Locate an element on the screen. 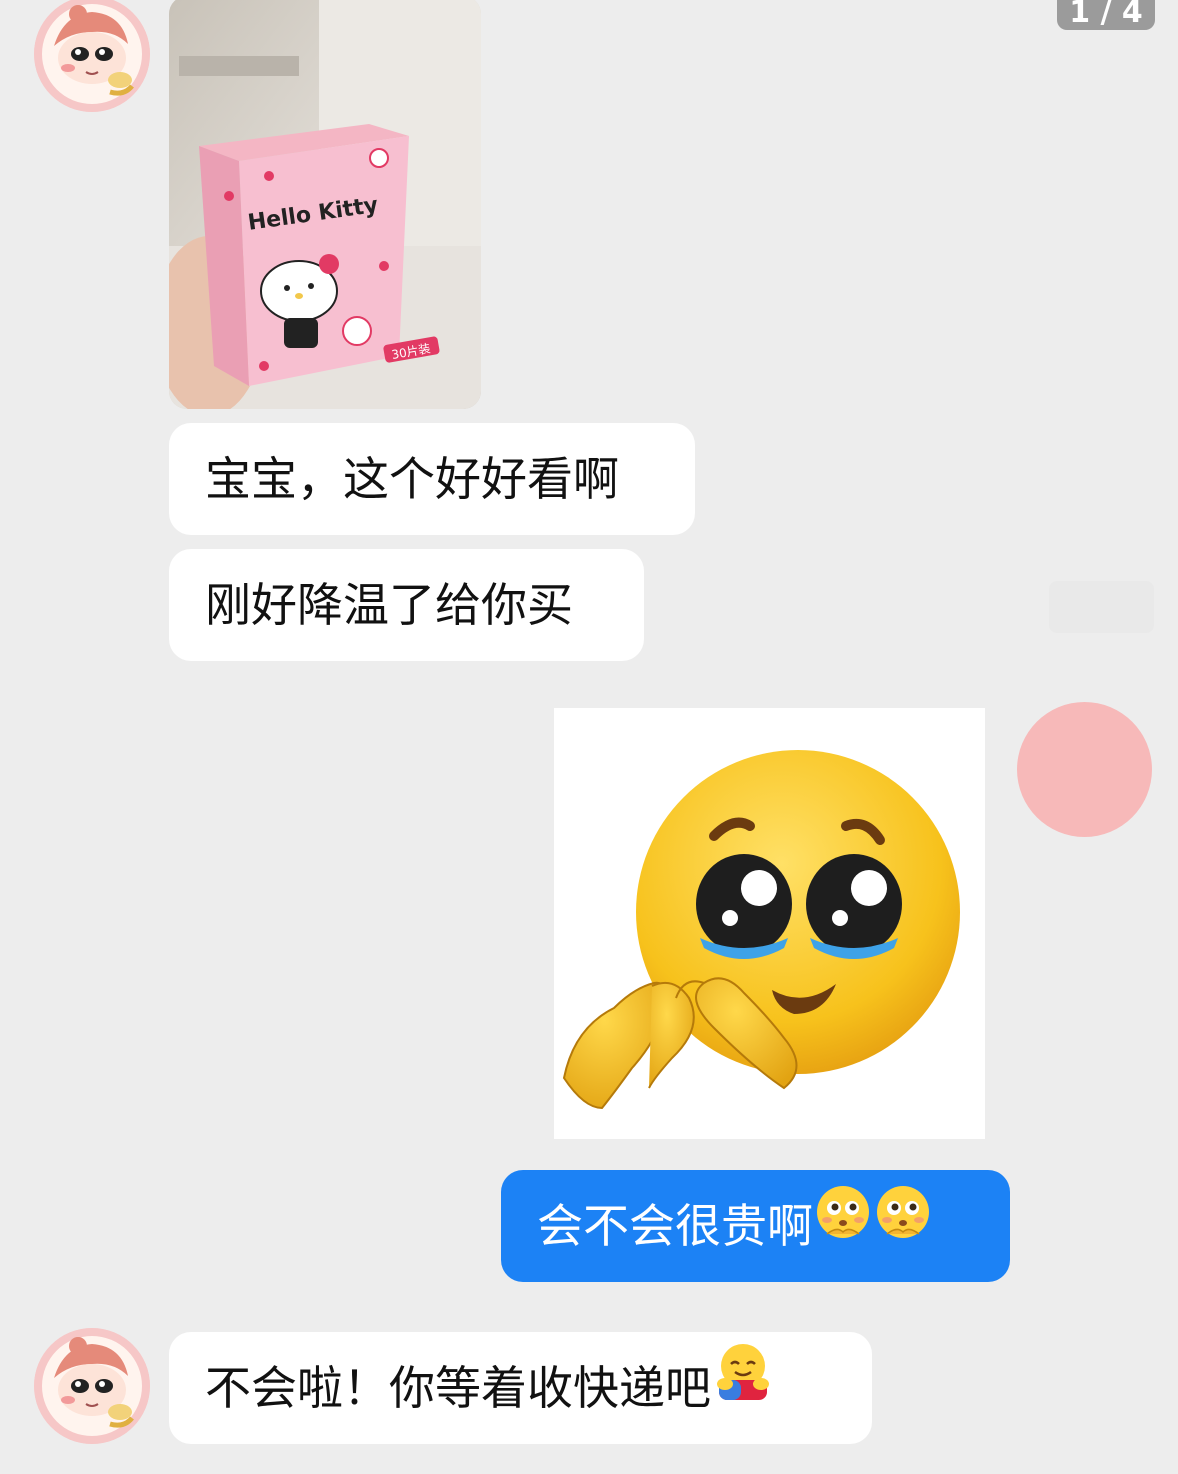 The image size is (1178, 1474). message-bubble-left: 刚好降温了给你买 is located at coordinates (406, 605).